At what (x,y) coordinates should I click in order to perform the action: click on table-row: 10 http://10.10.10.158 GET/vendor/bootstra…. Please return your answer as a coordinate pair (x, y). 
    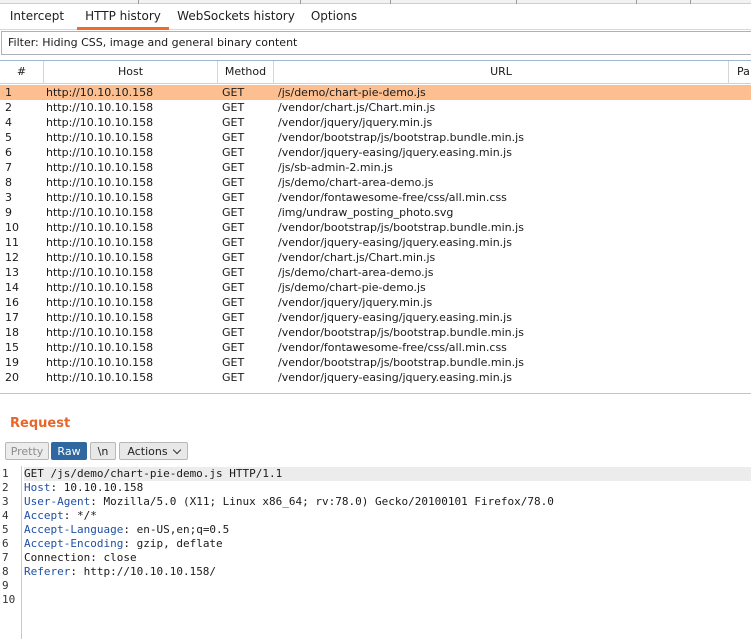
    Looking at the image, I should click on (375, 227).